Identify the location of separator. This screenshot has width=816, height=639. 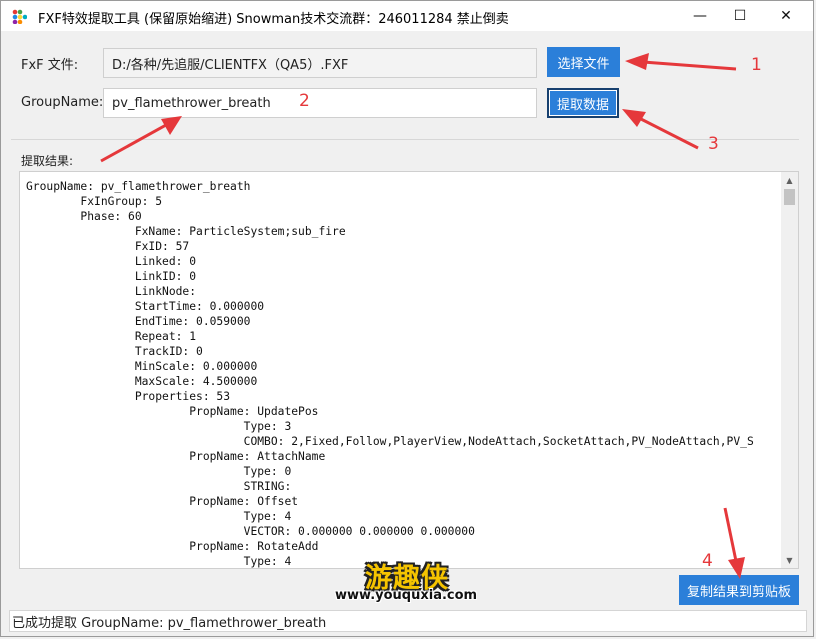
(405, 139).